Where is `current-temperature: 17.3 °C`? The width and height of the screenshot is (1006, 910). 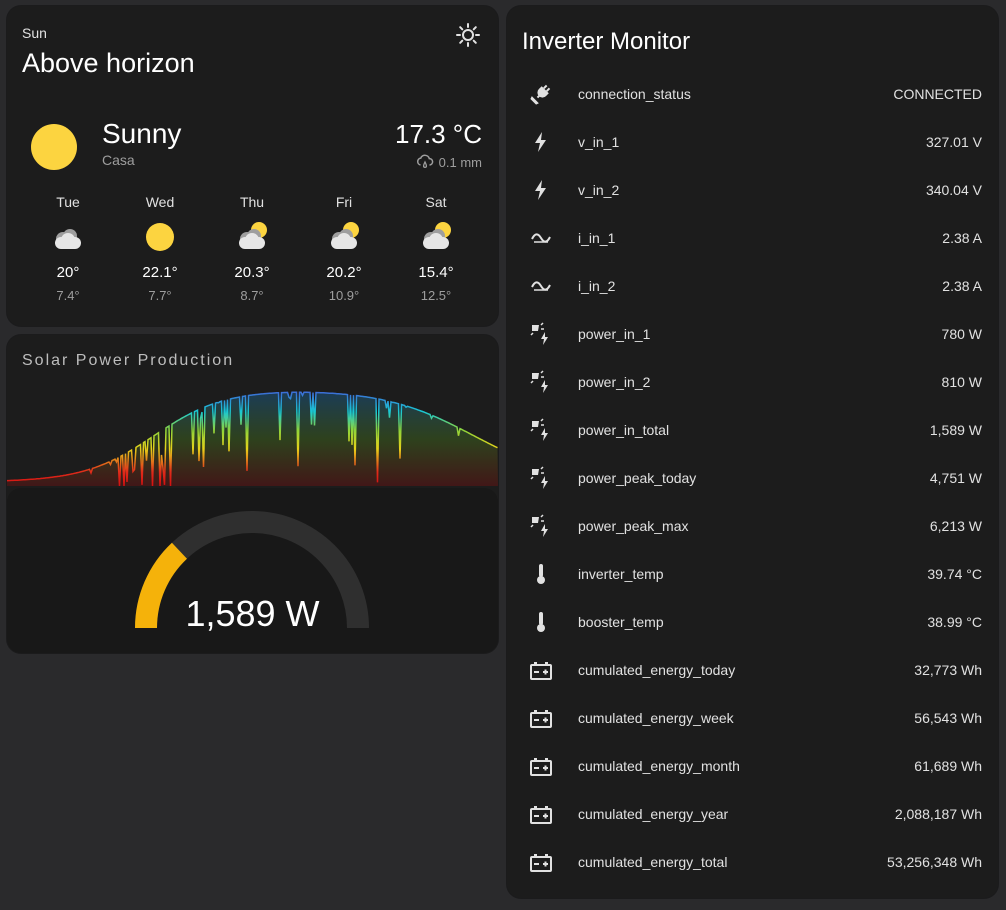
current-temperature: 17.3 °C is located at coordinates (438, 134).